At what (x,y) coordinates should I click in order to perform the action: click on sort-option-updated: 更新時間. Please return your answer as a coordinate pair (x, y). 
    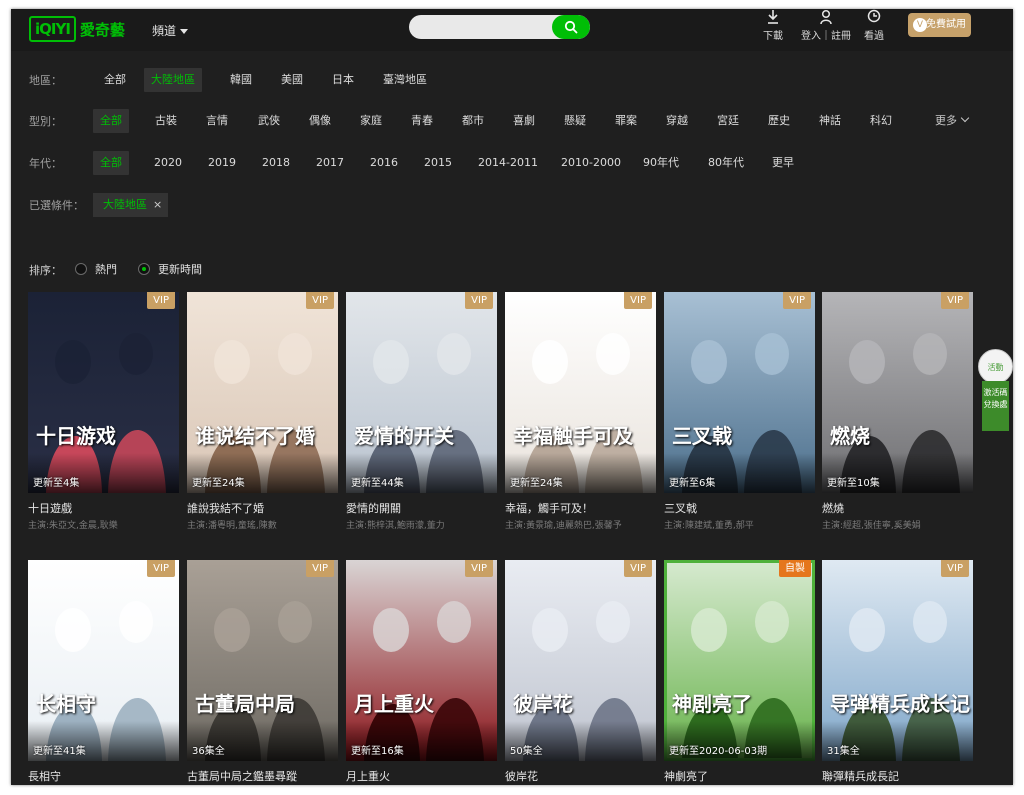
    Looking at the image, I should click on (170, 269).